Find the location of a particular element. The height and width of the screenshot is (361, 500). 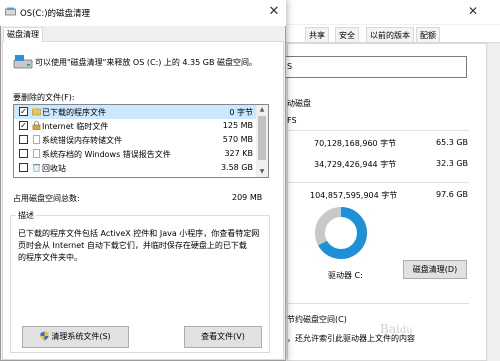

tab-disk-cleanup: 磁盘清理 is located at coordinates (23, 34).